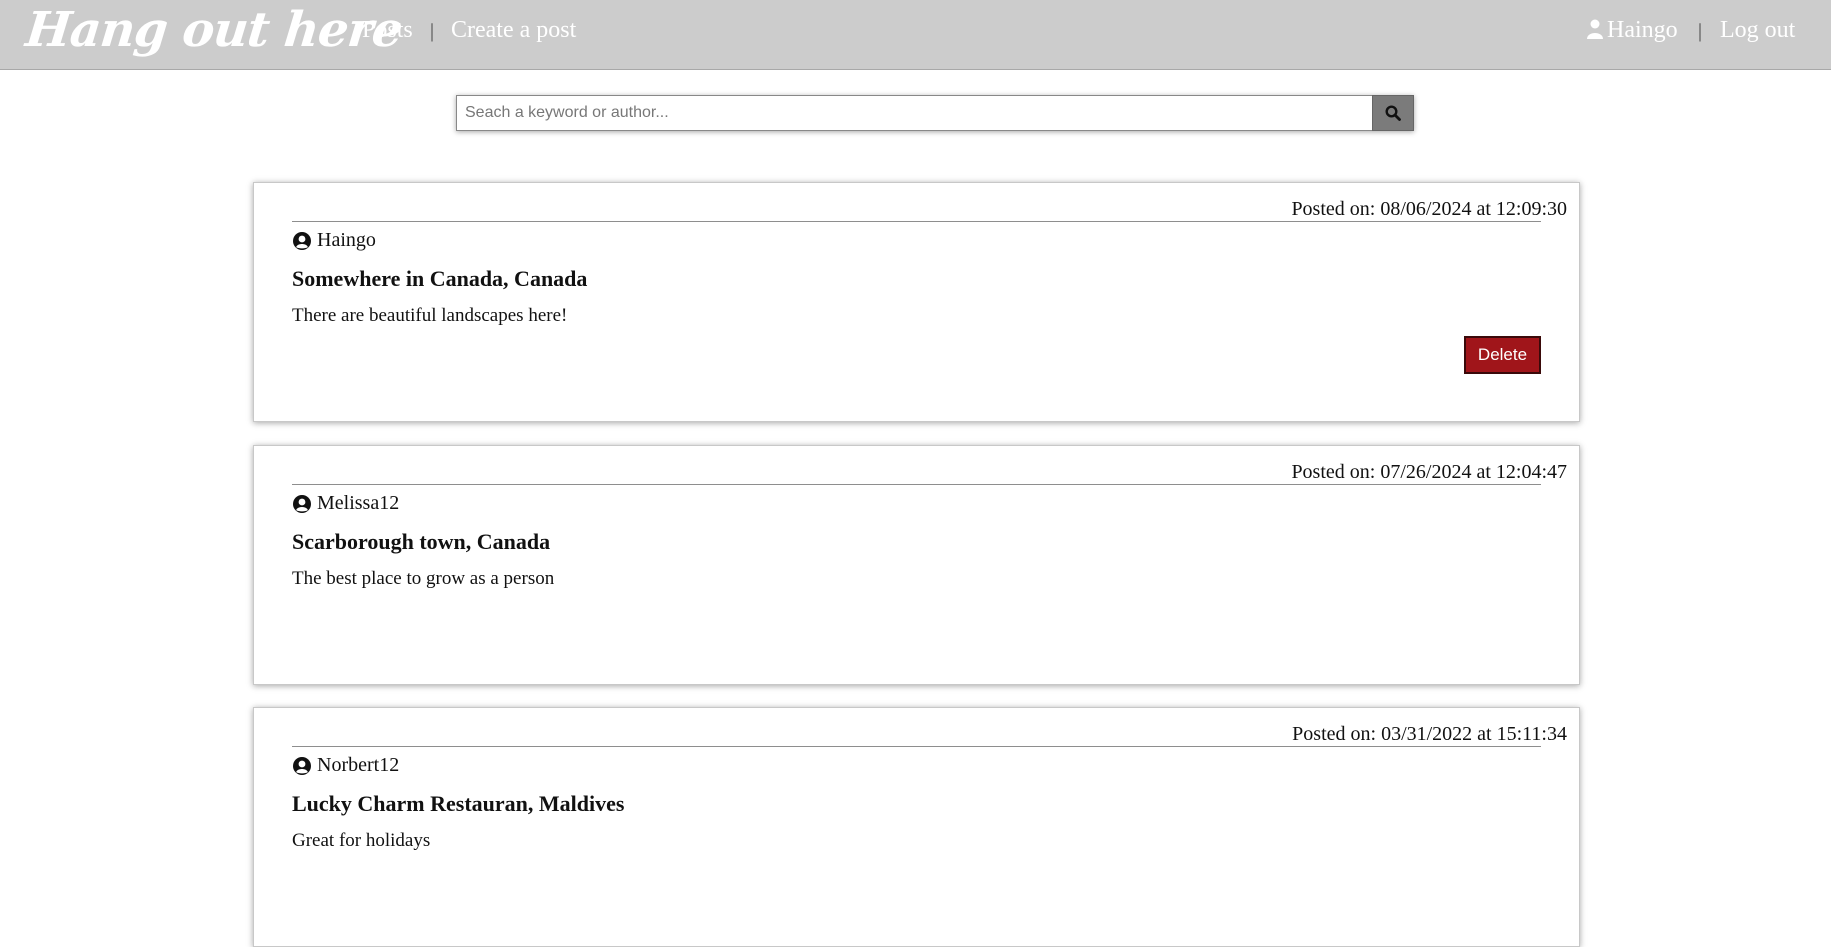 The width and height of the screenshot is (1831, 947). Describe the element at coordinates (914, 113) in the screenshot. I see `search-input` at that location.